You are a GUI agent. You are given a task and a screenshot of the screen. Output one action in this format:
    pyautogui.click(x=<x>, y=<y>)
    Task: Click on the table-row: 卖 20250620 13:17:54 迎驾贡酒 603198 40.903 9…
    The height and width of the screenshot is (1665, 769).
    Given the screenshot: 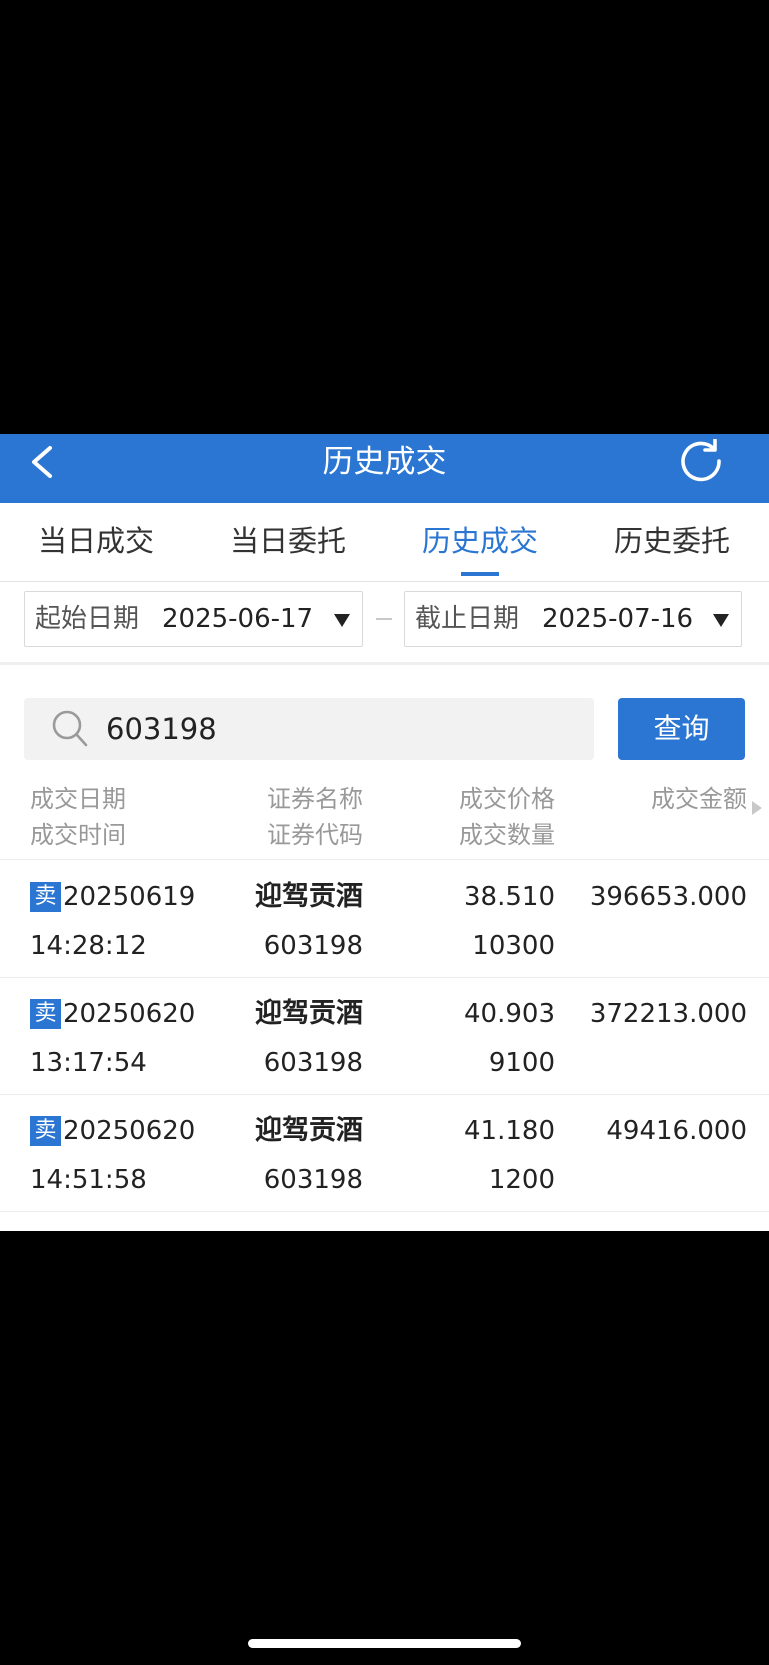 What is the action you would take?
    pyautogui.click(x=384, y=1036)
    